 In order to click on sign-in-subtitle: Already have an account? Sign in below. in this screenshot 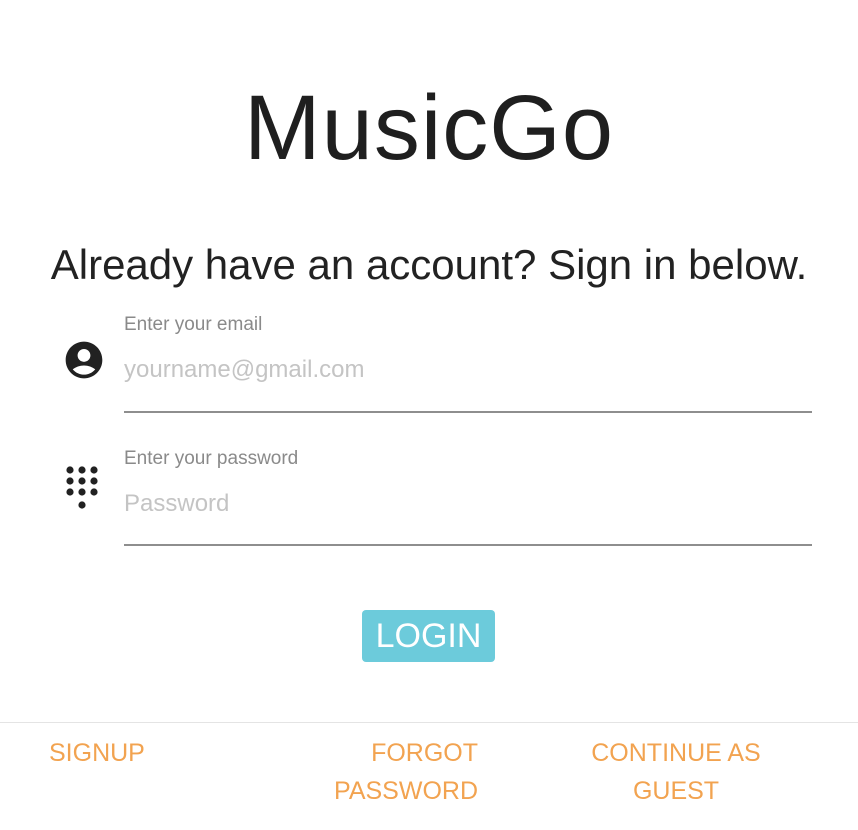, I will do `click(429, 264)`.